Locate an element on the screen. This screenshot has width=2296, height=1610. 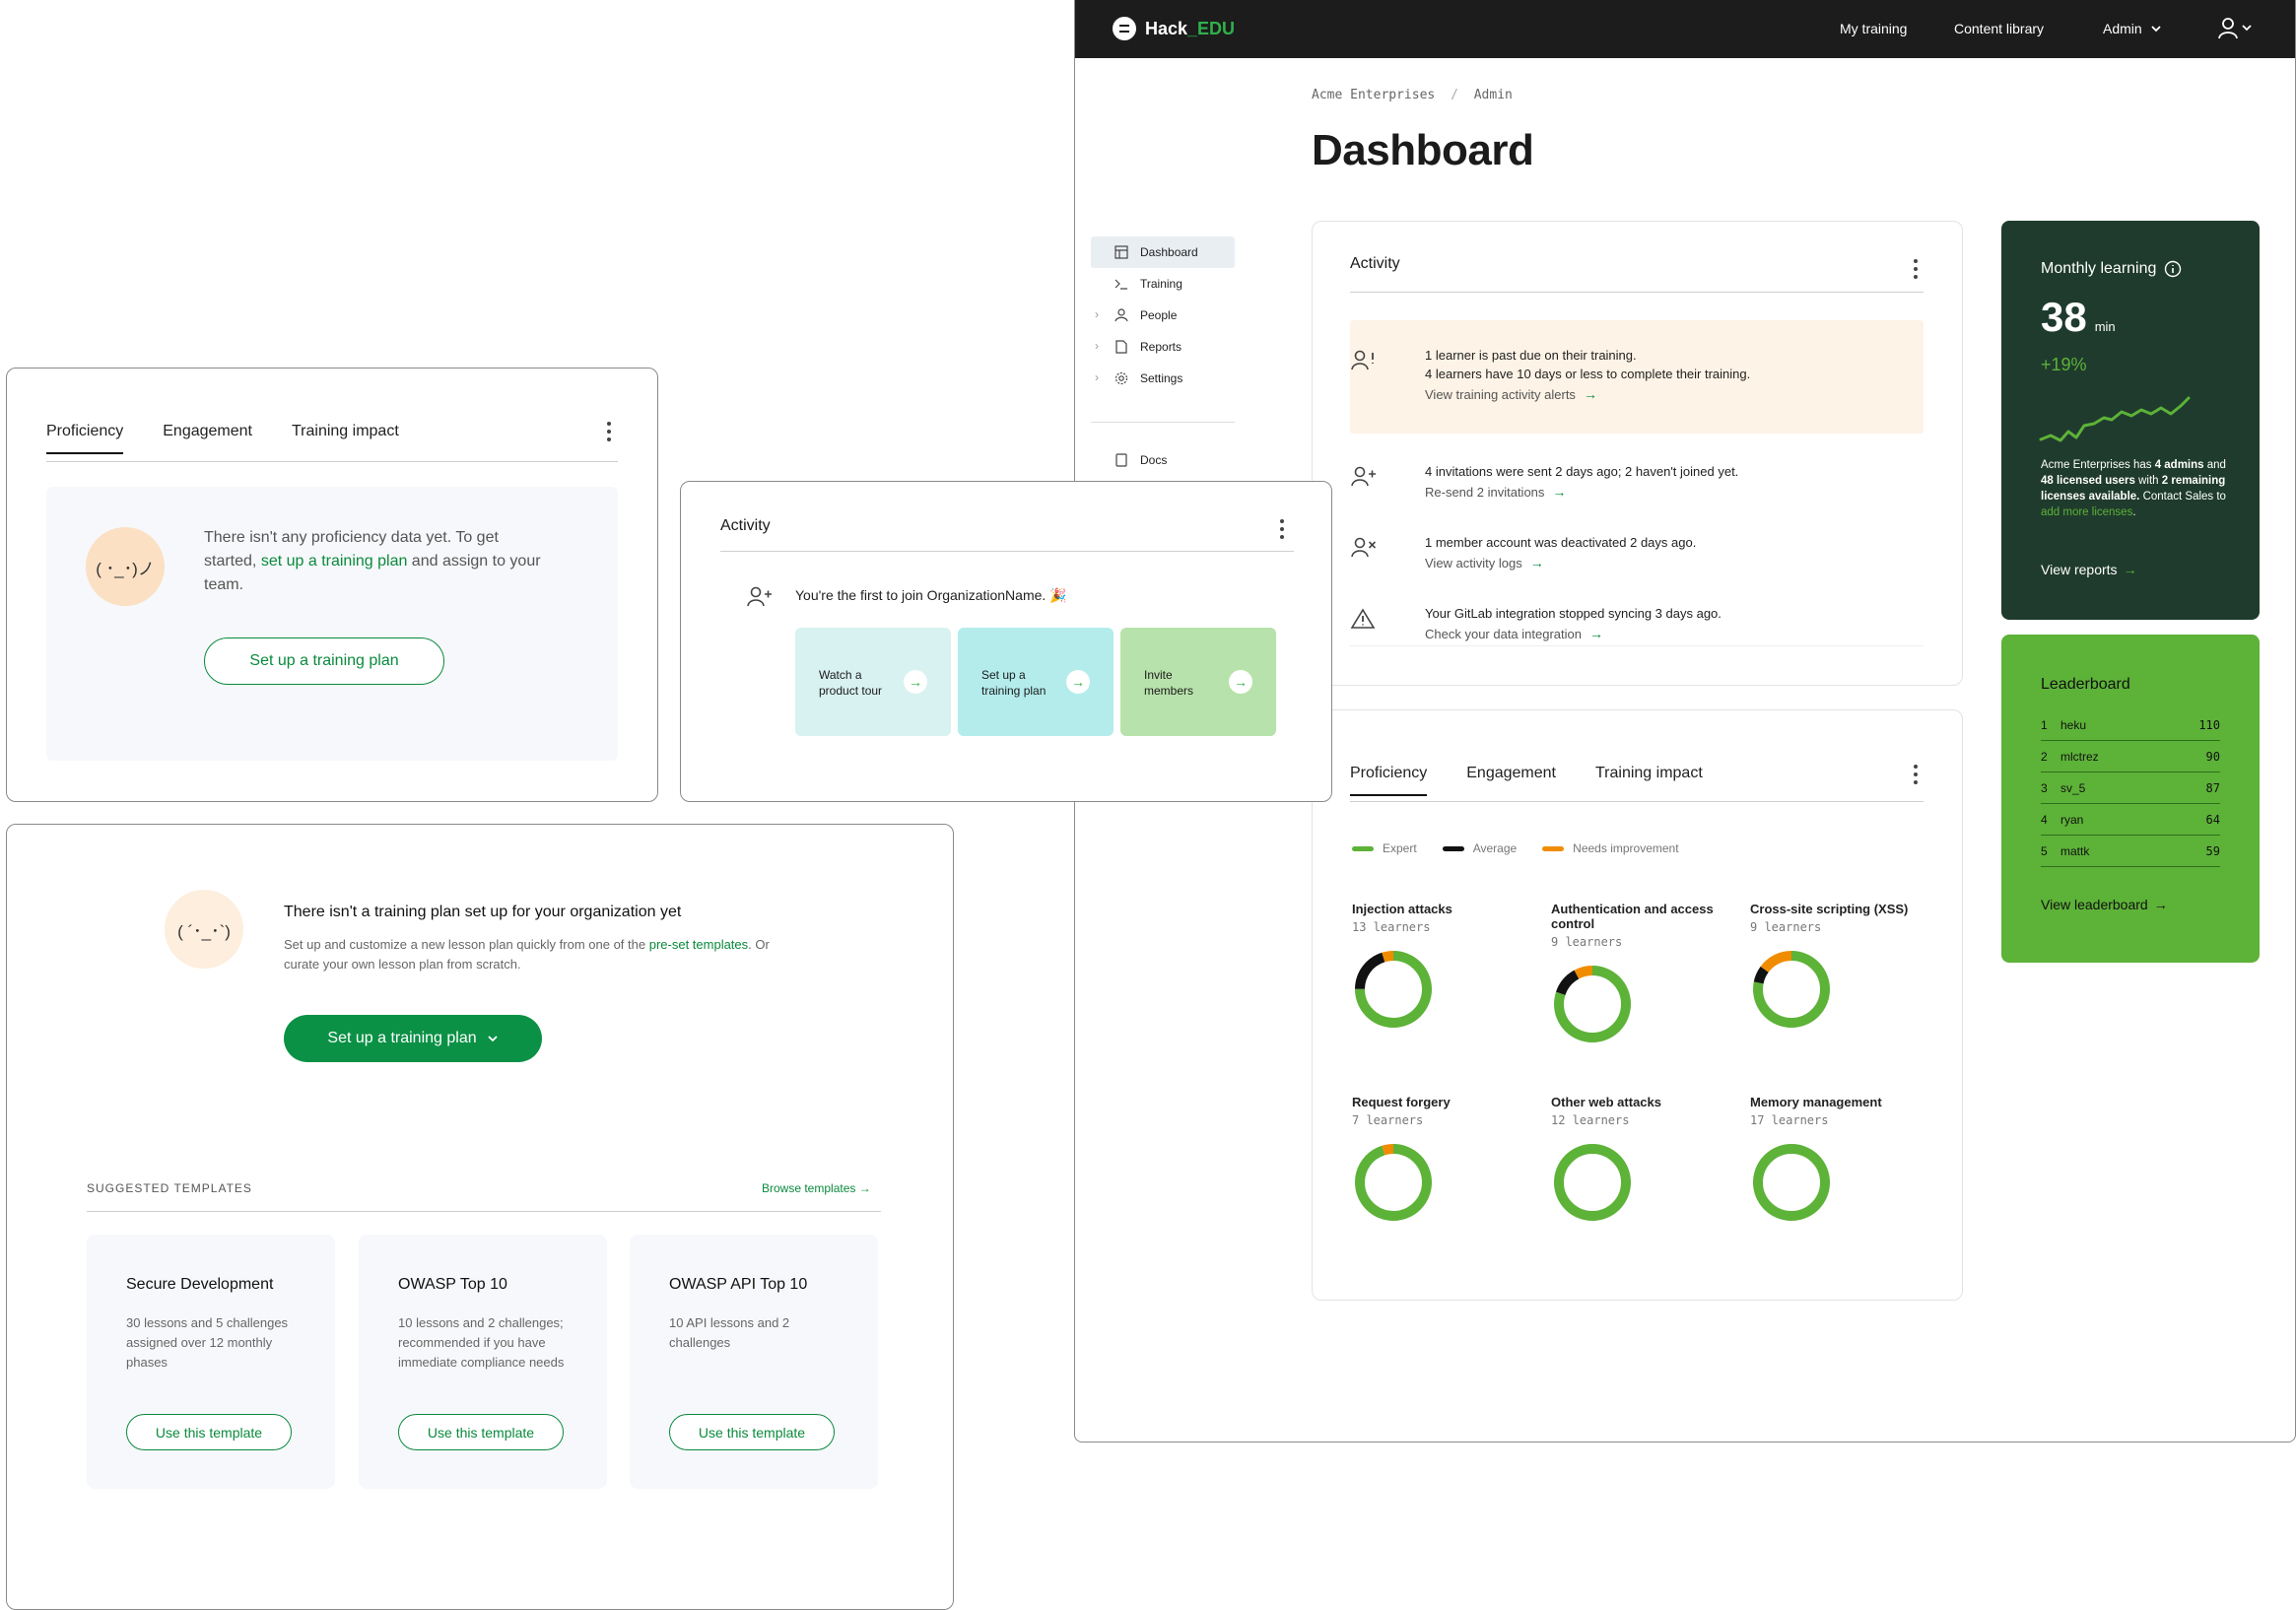
logo-text-edu: _EDU is located at coordinates (1211, 28).